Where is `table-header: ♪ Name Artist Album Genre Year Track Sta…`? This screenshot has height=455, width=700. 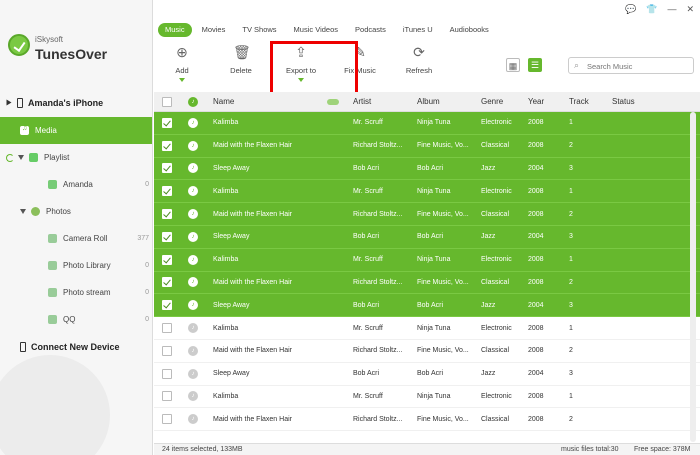 table-header: ♪ Name Artist Album Genre Year Track Sta… is located at coordinates (427, 102).